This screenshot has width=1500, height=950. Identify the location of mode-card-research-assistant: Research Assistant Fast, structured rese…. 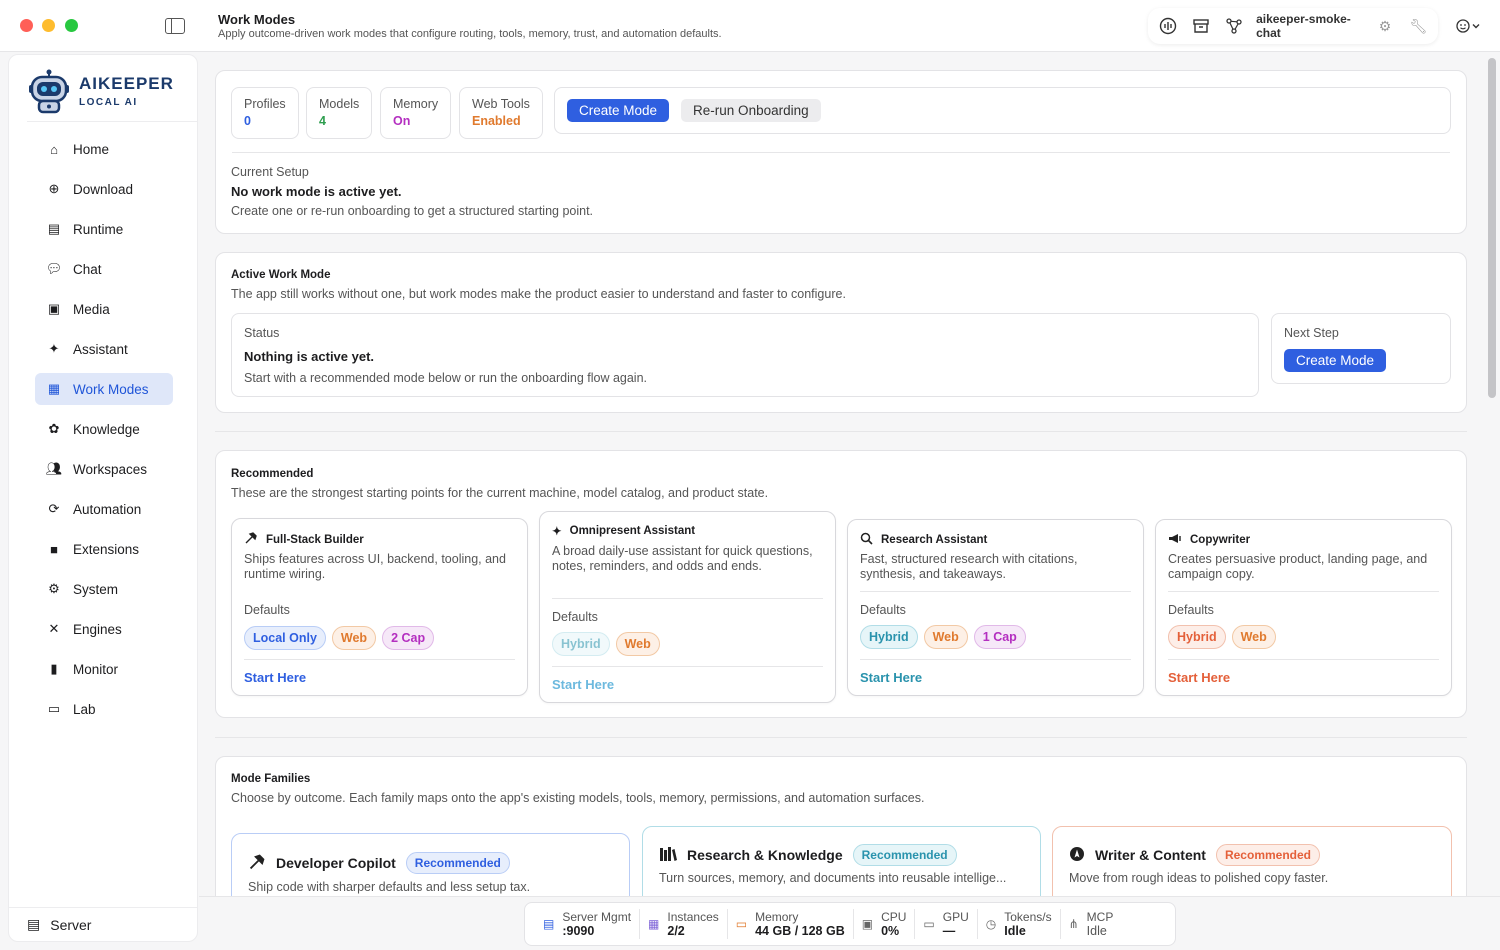
(995, 607).